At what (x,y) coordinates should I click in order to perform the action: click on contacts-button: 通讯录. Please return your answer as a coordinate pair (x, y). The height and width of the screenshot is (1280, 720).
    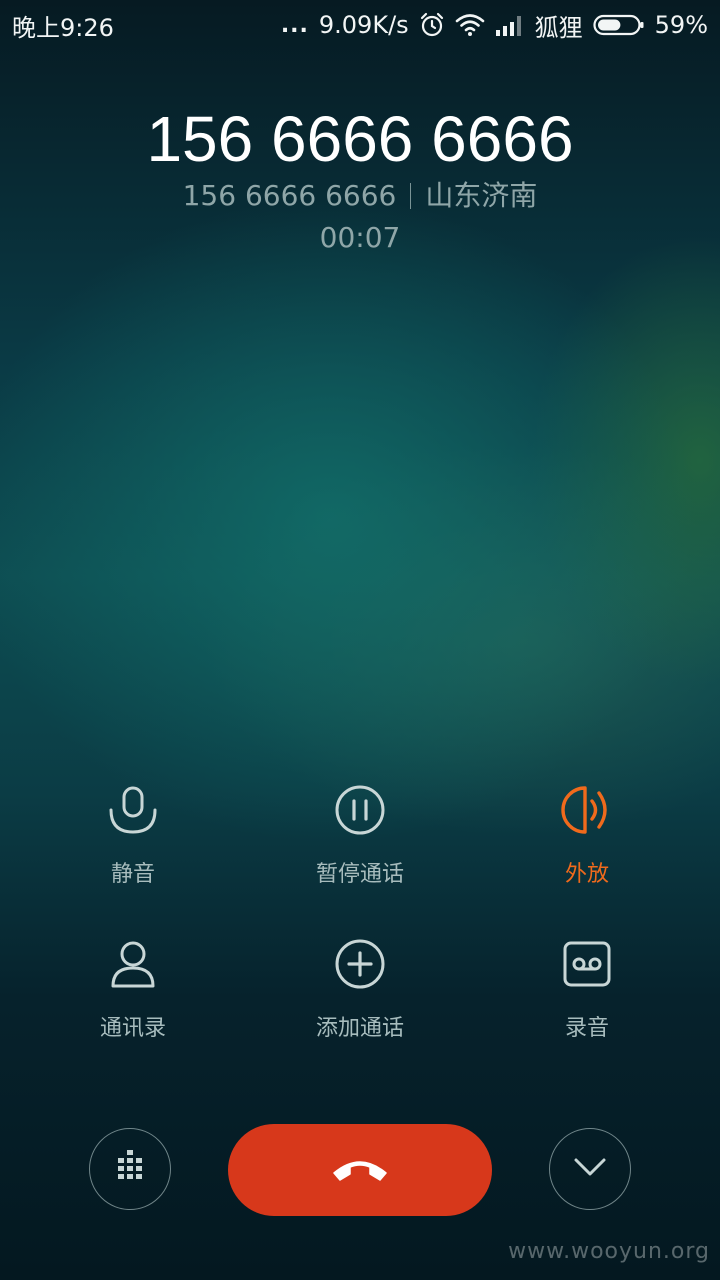
    Looking at the image, I should click on (133, 999).